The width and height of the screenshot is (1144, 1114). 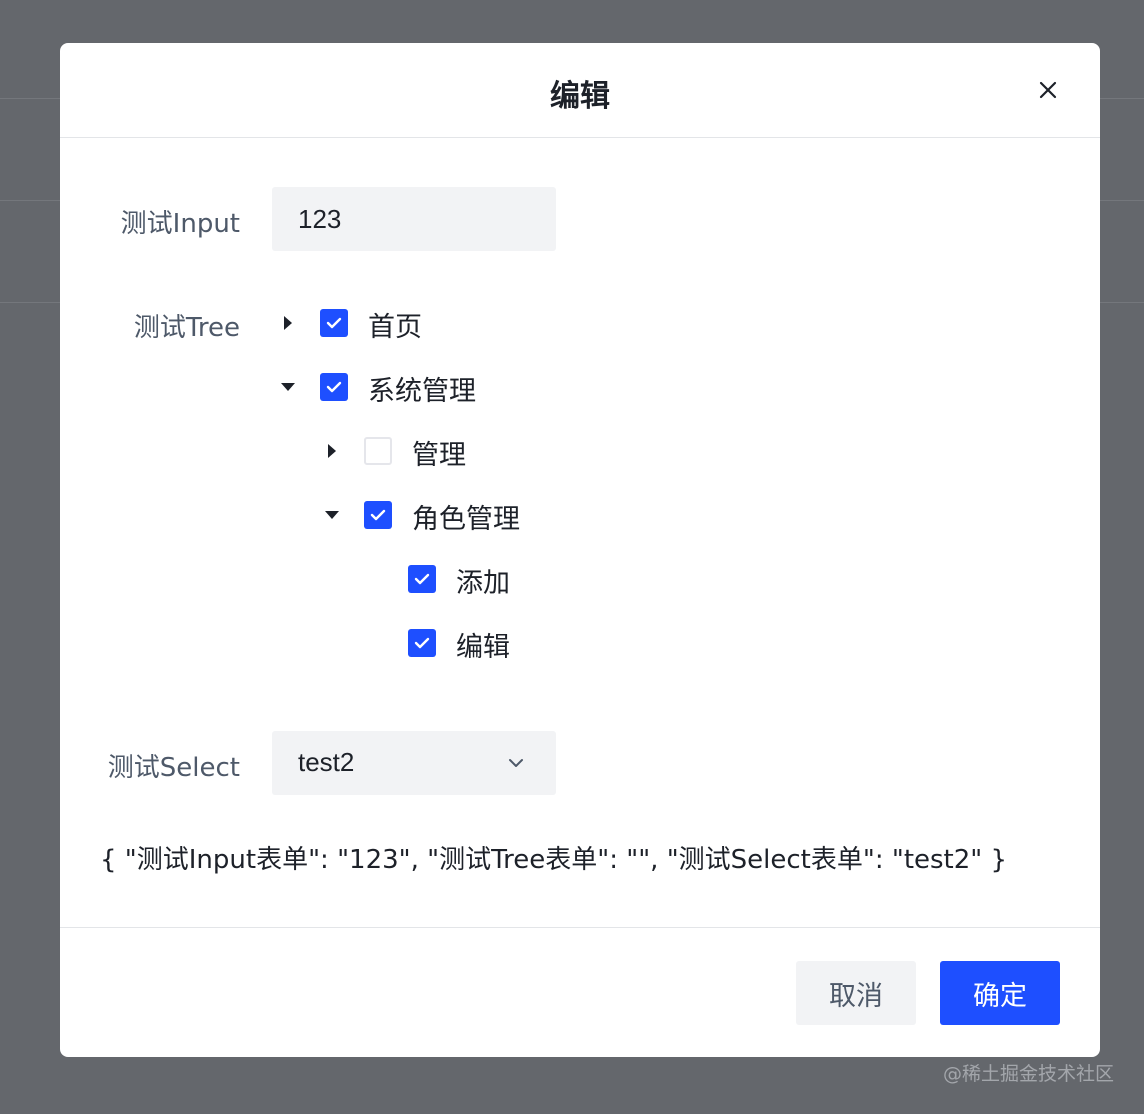 What do you see at coordinates (516, 763) in the screenshot?
I see `chevron-down-icon` at bounding box center [516, 763].